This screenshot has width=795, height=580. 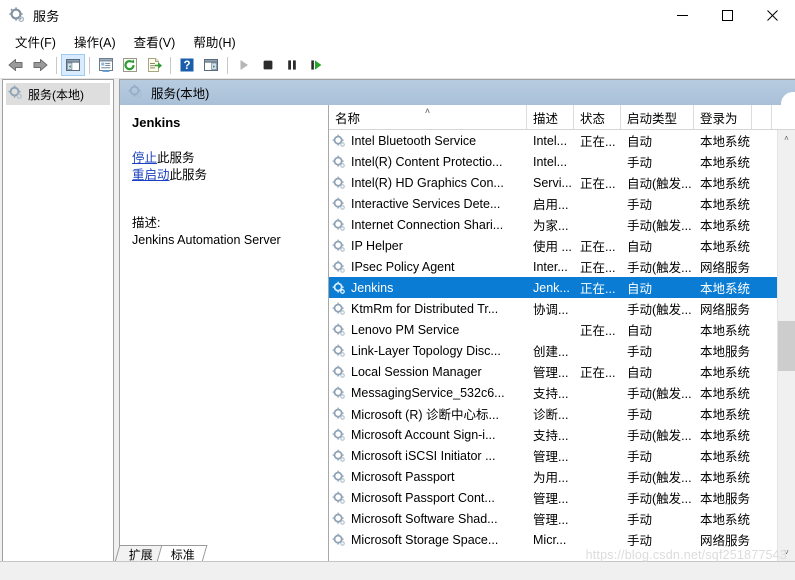 What do you see at coordinates (553, 329) in the screenshot?
I see `table-row: Lenovo PM Service 正在... 自动 本地系统` at bounding box center [553, 329].